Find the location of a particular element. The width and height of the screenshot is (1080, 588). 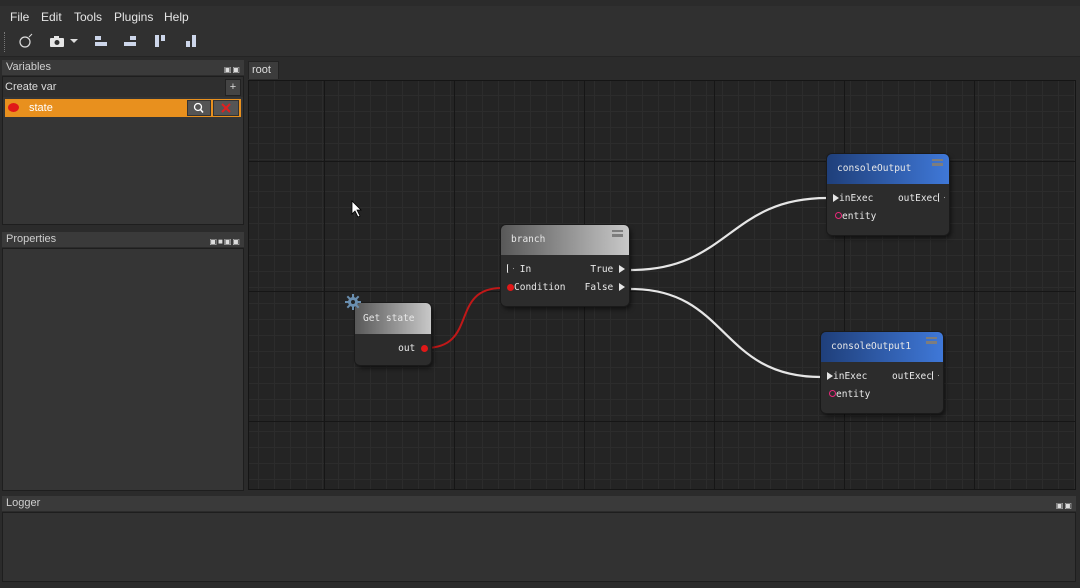

menu-plugins: Plugins is located at coordinates (133, 17).